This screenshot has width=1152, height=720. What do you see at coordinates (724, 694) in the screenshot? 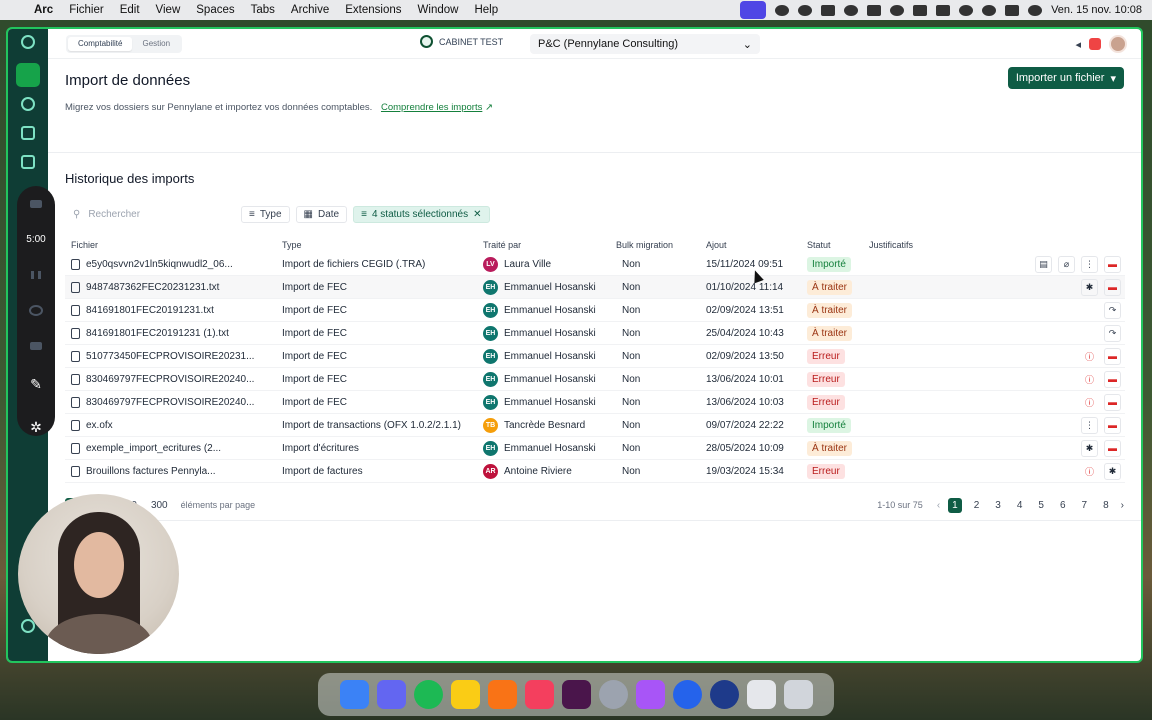
I see `1password-icon` at bounding box center [724, 694].